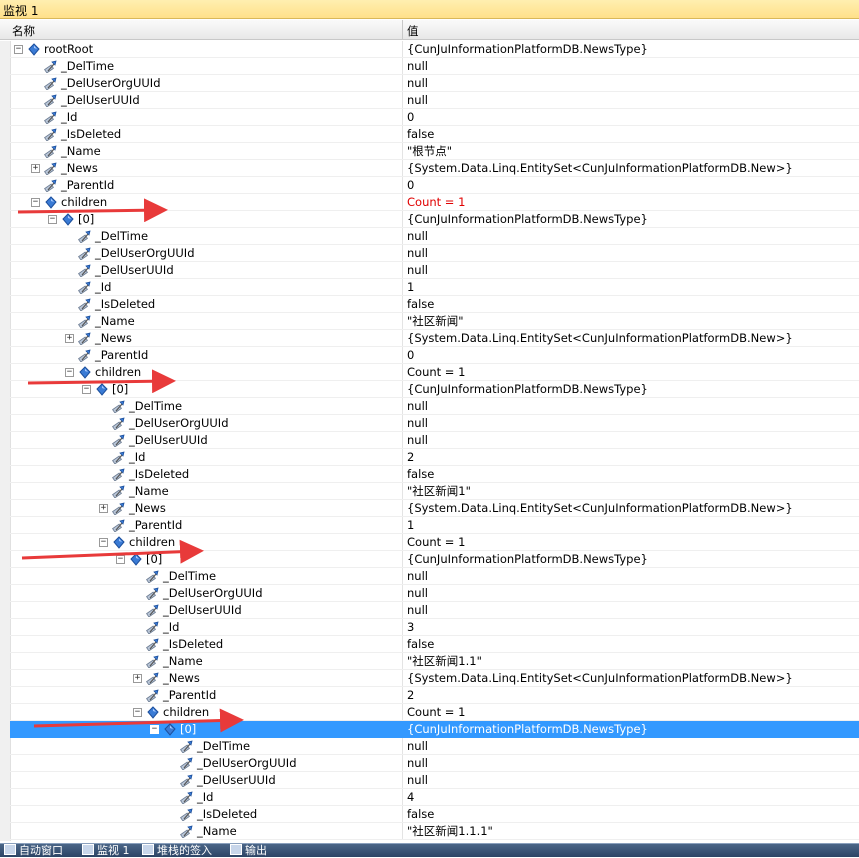  Describe the element at coordinates (632, 287) in the screenshot. I see `value-cell: 1` at that location.